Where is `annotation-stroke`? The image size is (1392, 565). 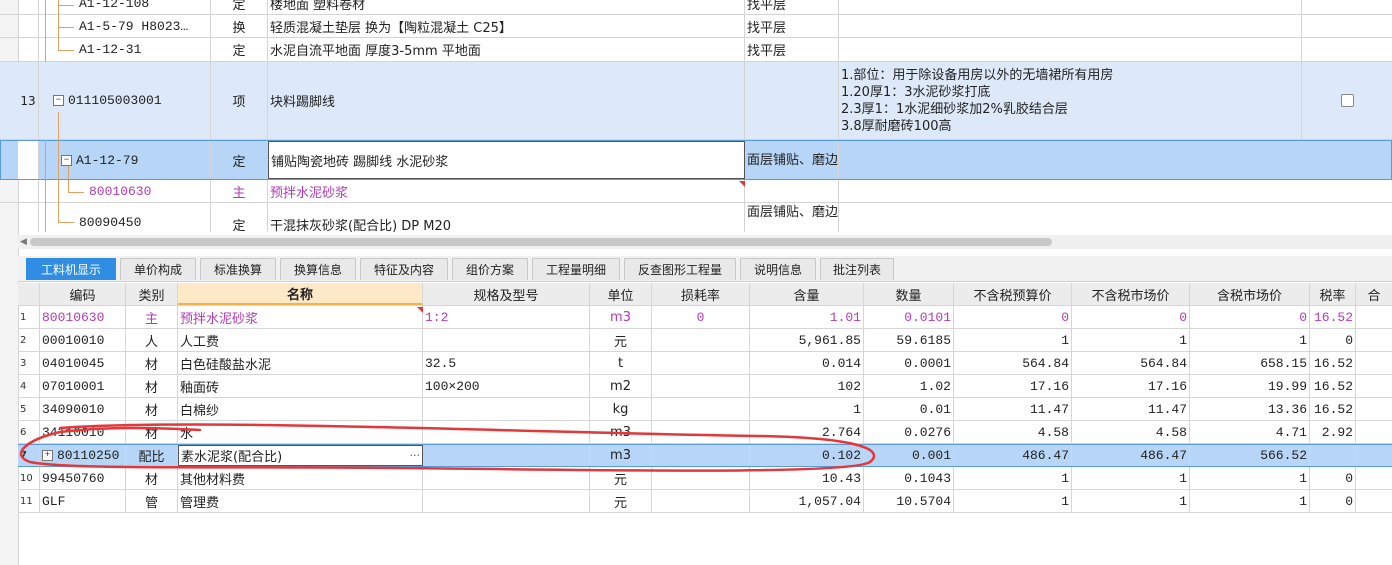 annotation-stroke is located at coordinates (447, 447).